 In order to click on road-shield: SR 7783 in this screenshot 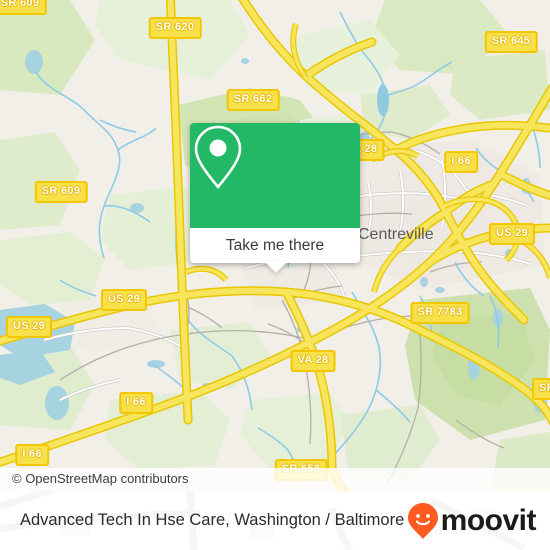, I will do `click(440, 313)`.